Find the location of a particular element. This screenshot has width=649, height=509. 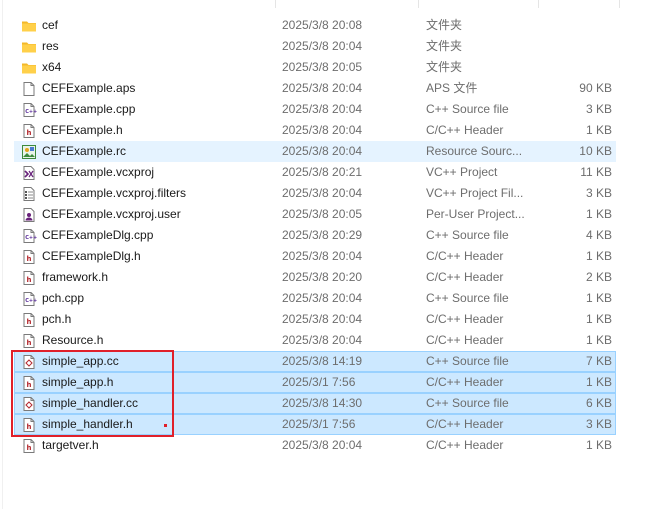

file-modified-date: 2025/3/8 20:21 is located at coordinates (322, 172).